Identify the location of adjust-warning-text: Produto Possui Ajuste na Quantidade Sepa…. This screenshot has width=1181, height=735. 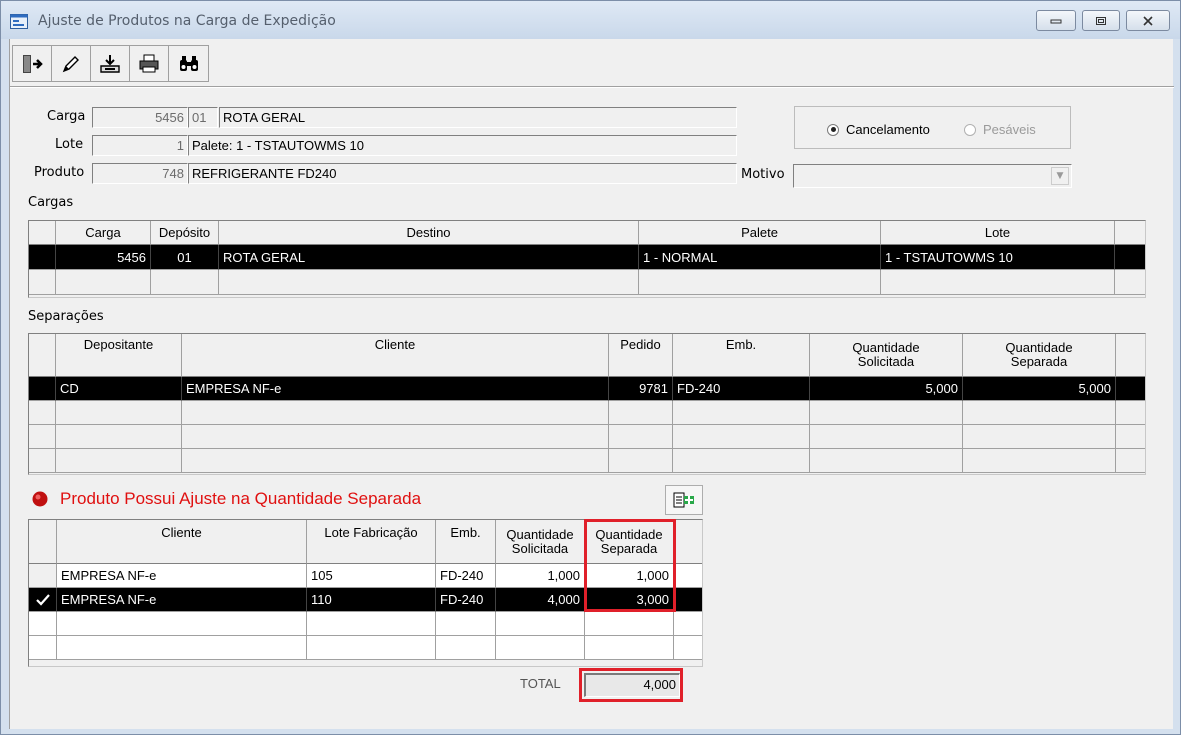
(241, 498).